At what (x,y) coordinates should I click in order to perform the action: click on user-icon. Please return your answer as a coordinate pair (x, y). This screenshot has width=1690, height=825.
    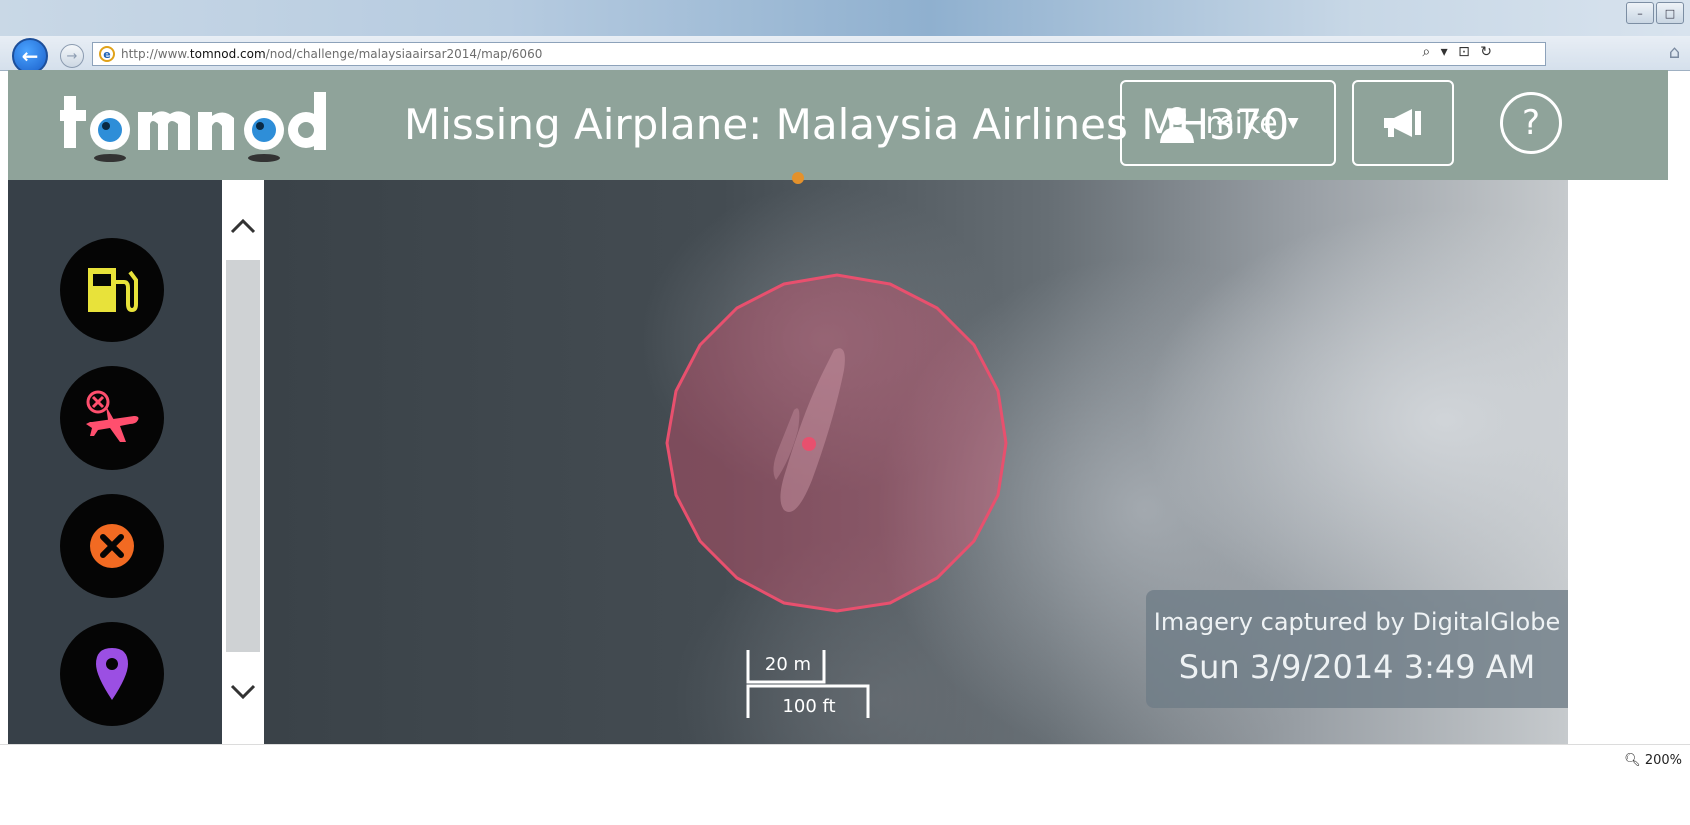
    Looking at the image, I should click on (1177, 125).